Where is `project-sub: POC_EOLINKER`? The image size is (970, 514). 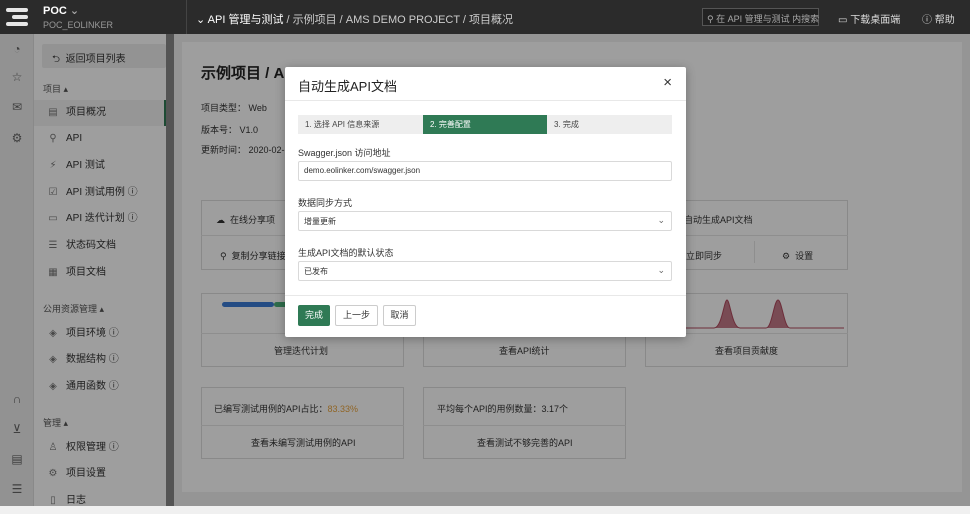
project-sub: POC_EOLINKER is located at coordinates (78, 25).